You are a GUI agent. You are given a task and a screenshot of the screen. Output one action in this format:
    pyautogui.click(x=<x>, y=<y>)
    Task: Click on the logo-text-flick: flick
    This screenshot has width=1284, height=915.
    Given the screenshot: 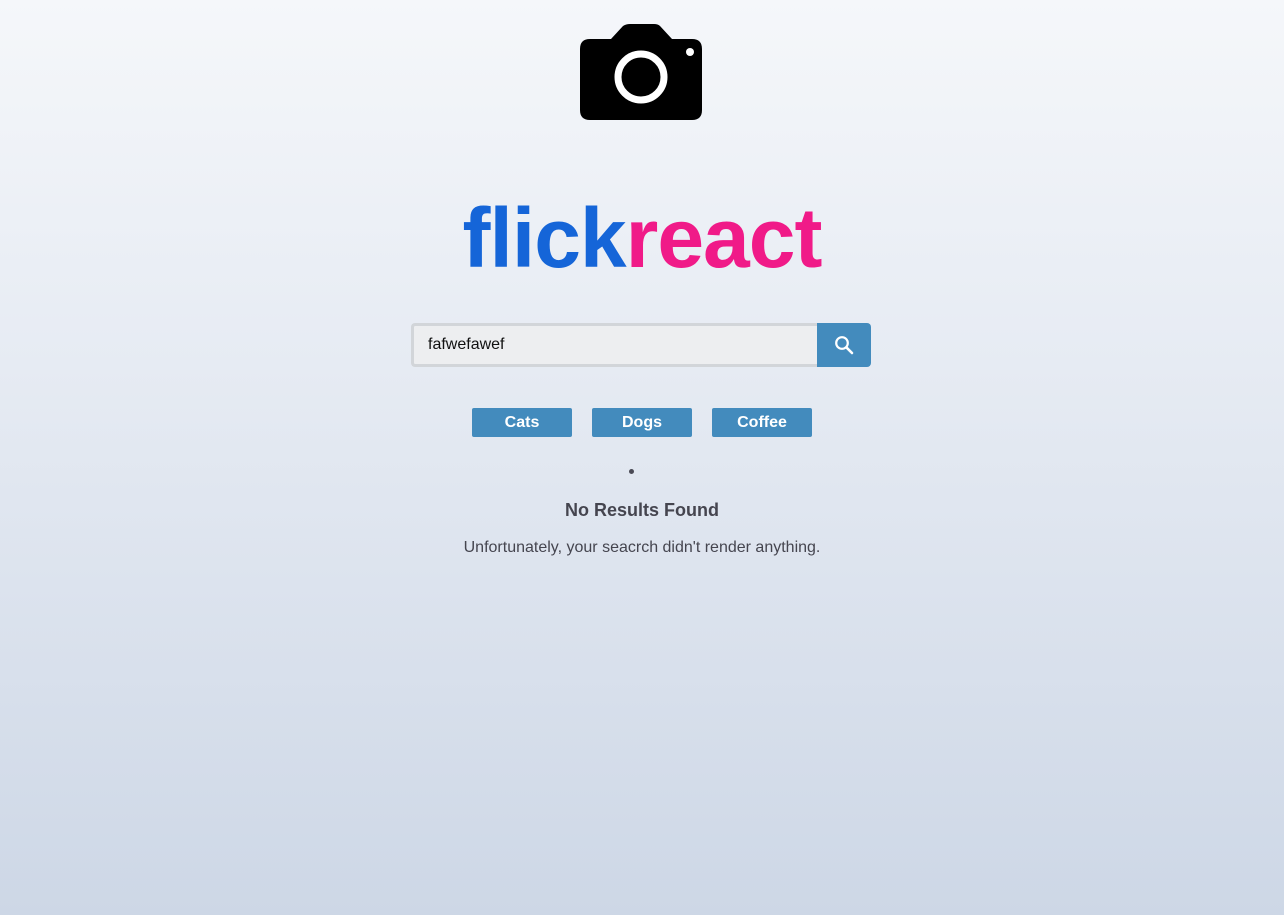 What is the action you would take?
    pyautogui.click(x=544, y=238)
    